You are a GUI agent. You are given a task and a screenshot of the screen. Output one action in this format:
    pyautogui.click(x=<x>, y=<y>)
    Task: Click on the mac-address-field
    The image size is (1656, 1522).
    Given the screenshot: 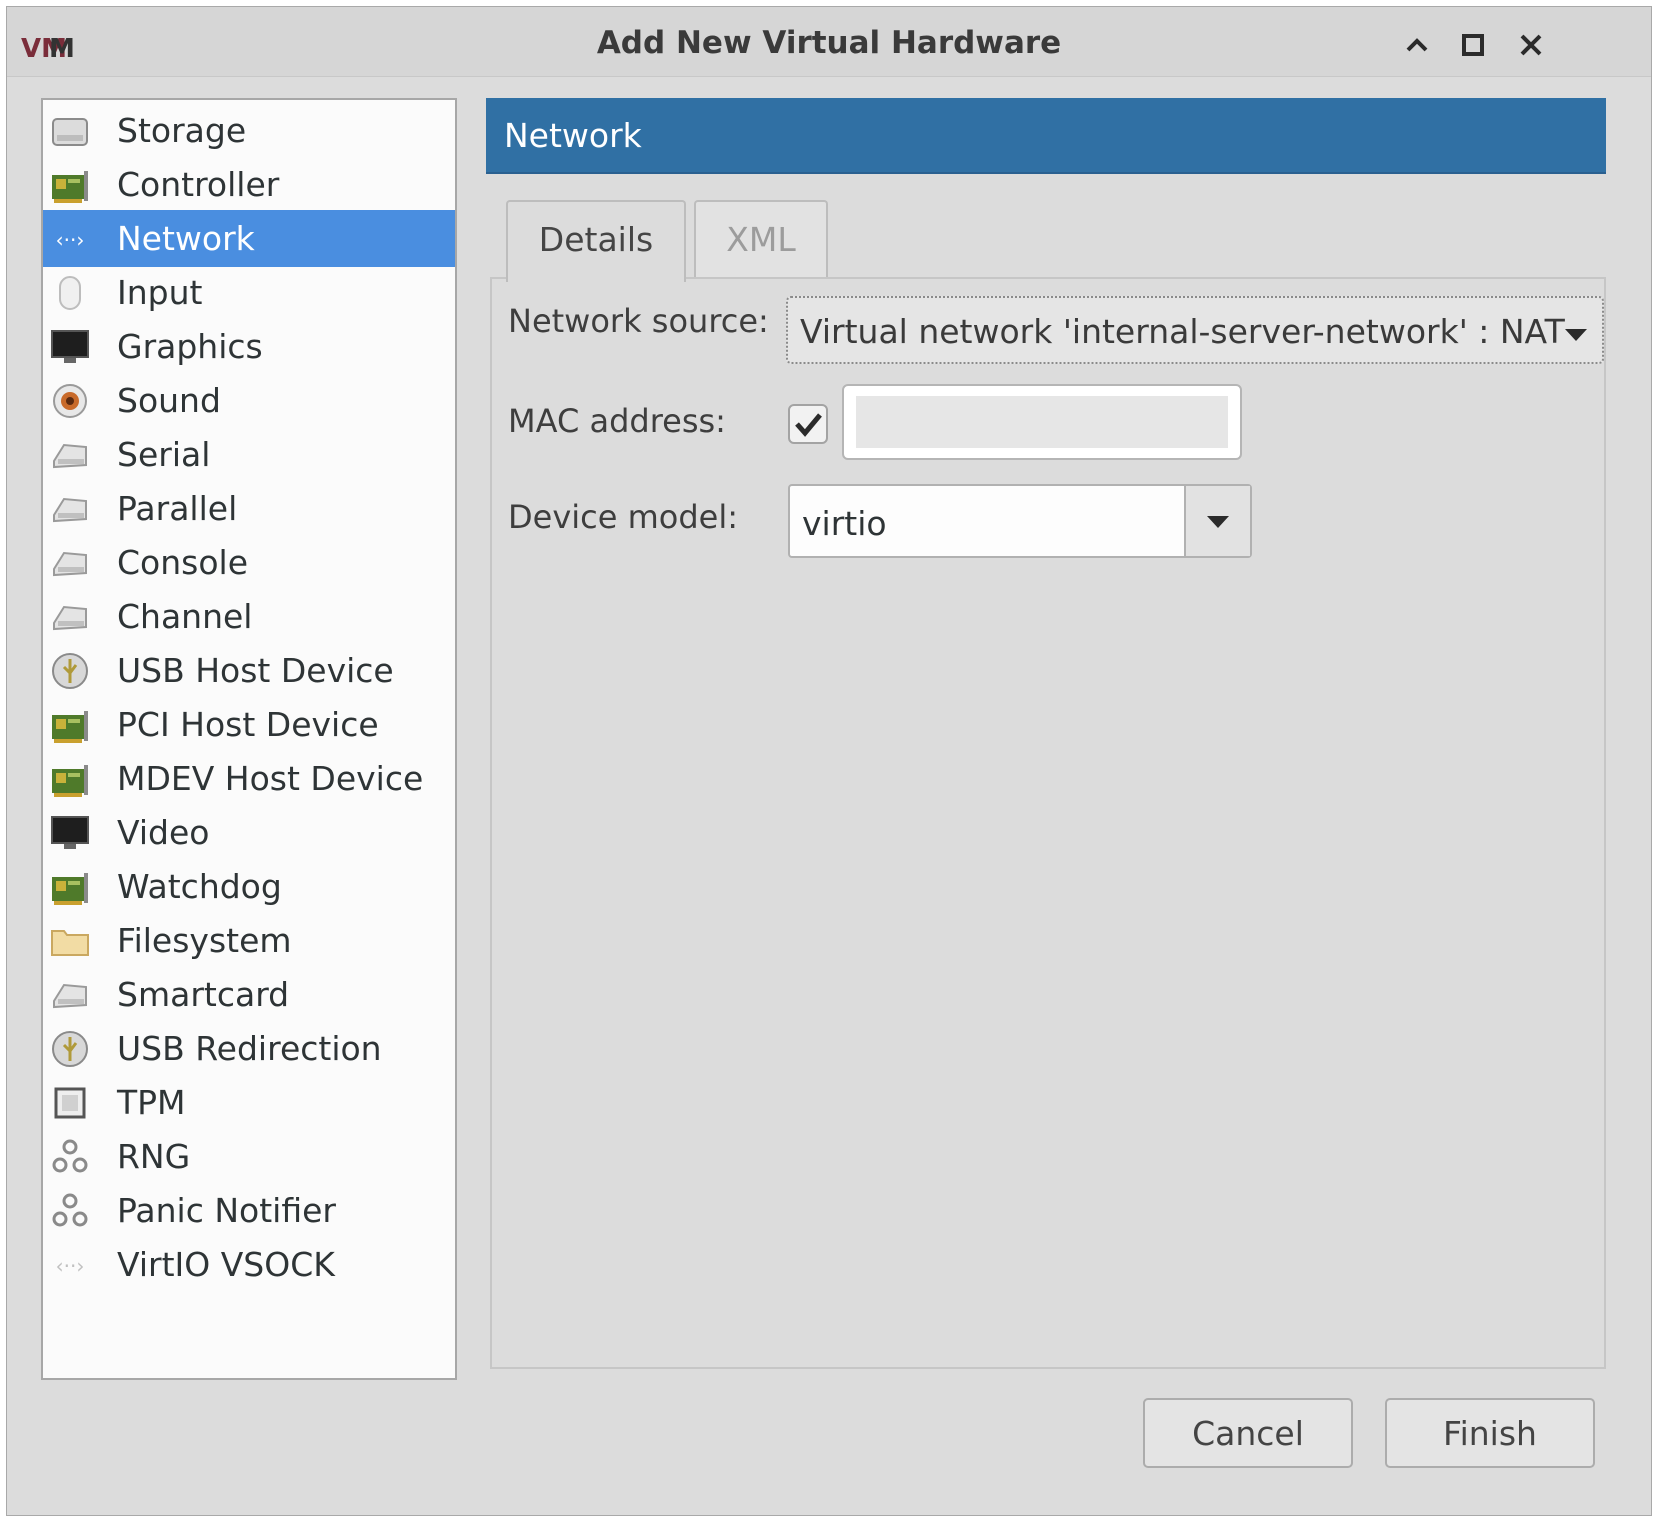 What is the action you would take?
    pyautogui.click(x=1042, y=422)
    